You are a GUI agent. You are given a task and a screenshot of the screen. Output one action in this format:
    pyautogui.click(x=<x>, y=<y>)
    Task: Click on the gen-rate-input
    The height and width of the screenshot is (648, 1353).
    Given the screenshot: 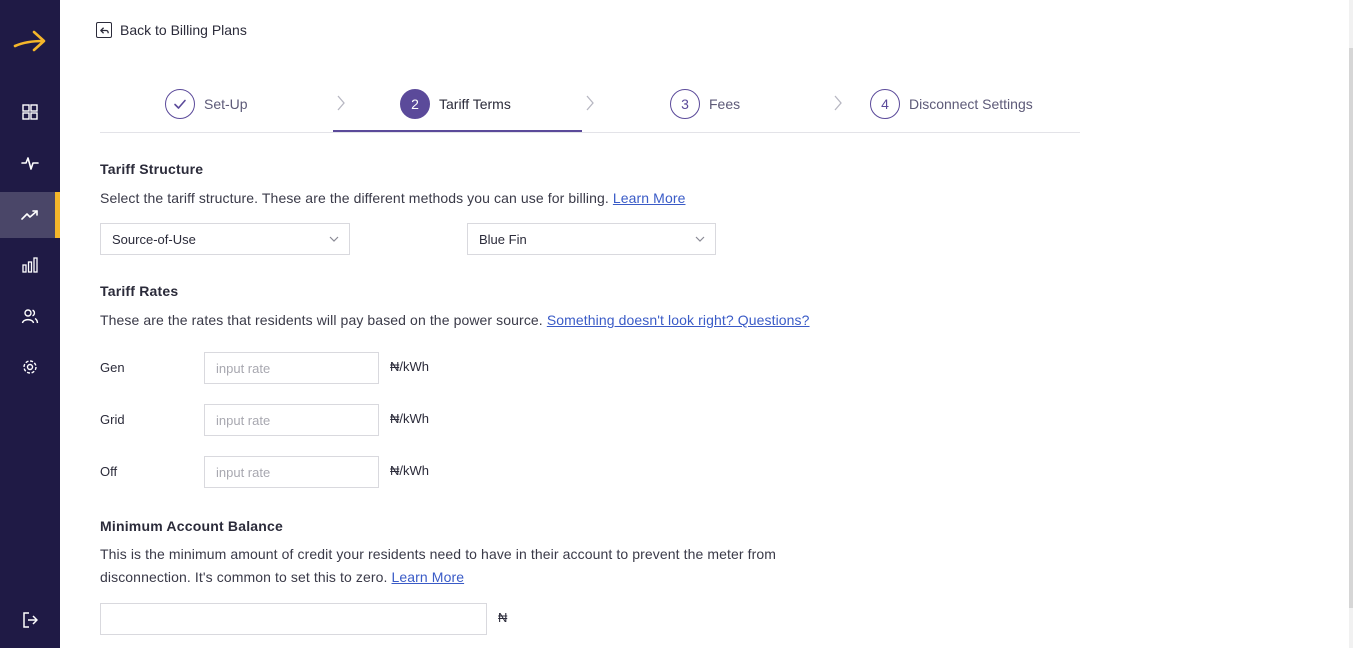 What is the action you would take?
    pyautogui.click(x=291, y=368)
    